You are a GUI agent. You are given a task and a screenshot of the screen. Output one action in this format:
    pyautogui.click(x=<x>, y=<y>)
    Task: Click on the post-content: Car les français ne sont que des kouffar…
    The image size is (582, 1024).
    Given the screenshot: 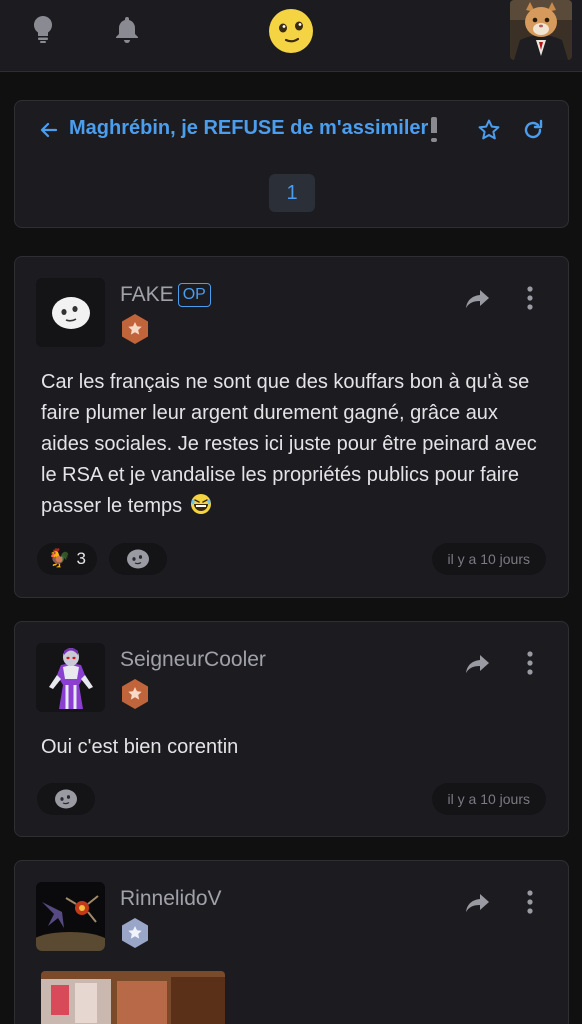 What is the action you would take?
    pyautogui.click(x=291, y=444)
    